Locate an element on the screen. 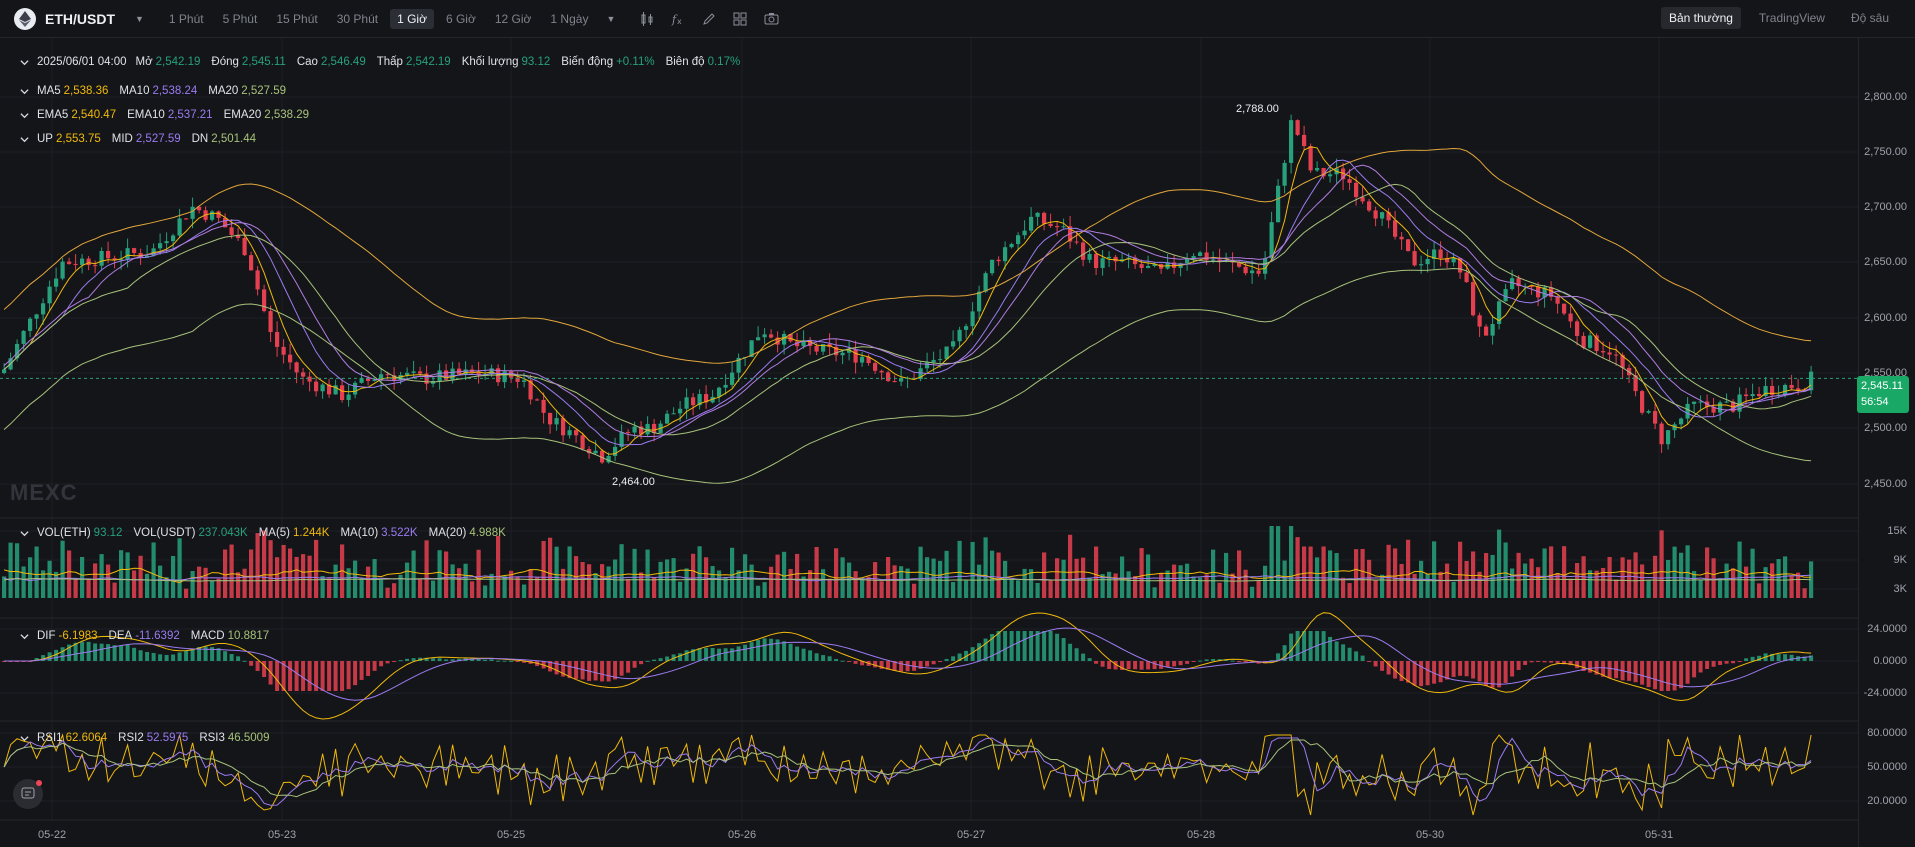 The image size is (1915, 847). indicator-fx-icon: fx is located at coordinates (678, 19).